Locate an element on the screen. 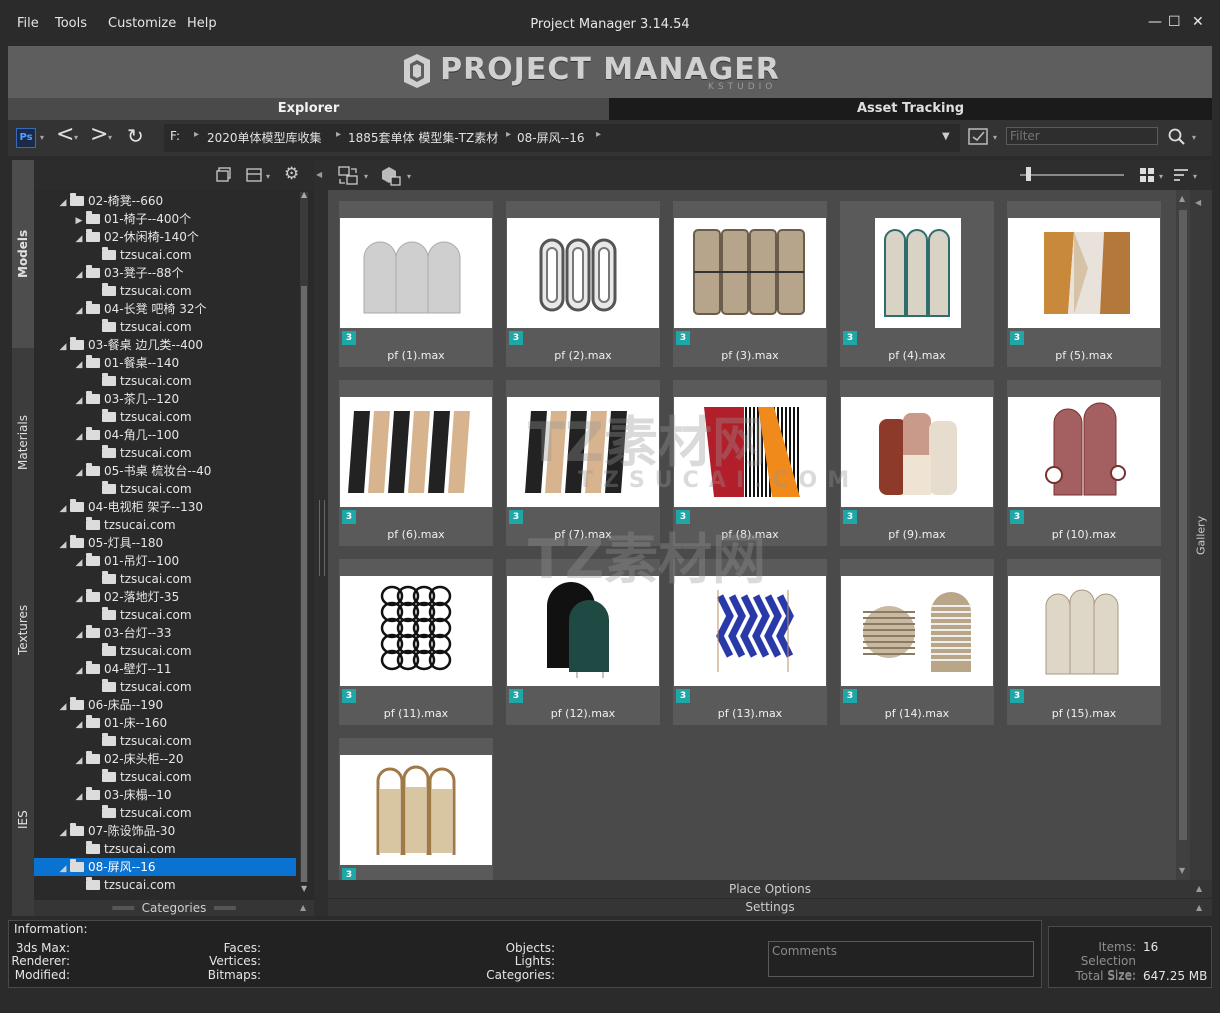  asset-card: 3 pf (10).max is located at coordinates (1084, 463).